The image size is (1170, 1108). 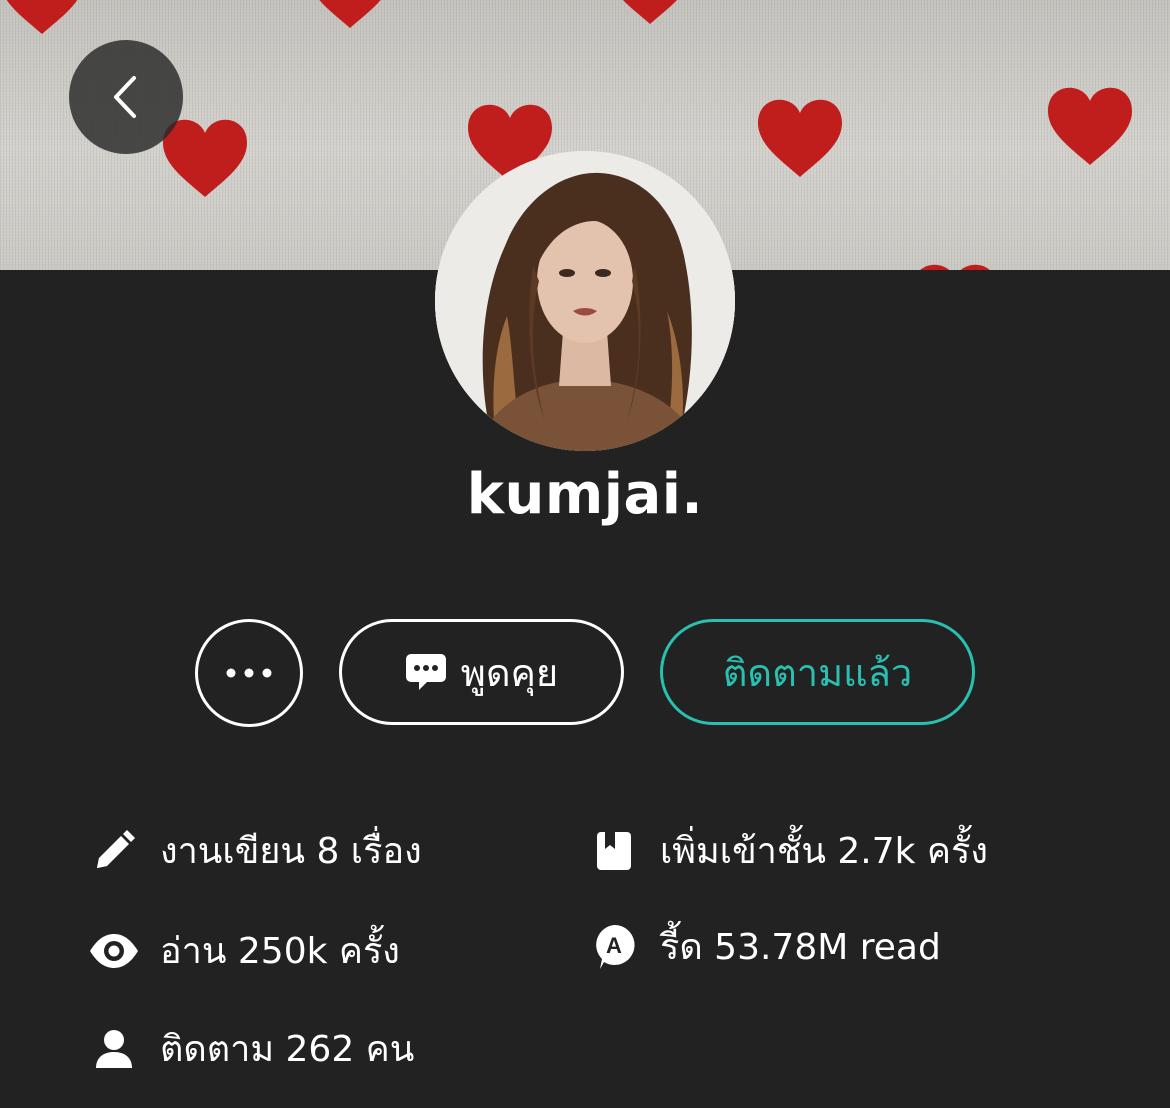 I want to click on stat-reads-text: อ่าน 250k ครั้ง, so click(x=280, y=951).